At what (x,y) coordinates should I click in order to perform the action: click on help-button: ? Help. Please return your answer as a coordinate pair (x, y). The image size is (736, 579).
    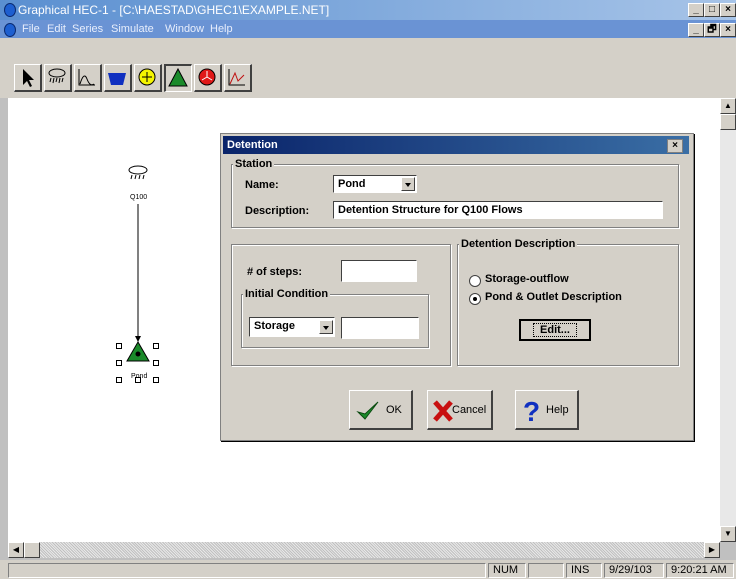
    Looking at the image, I should click on (547, 410).